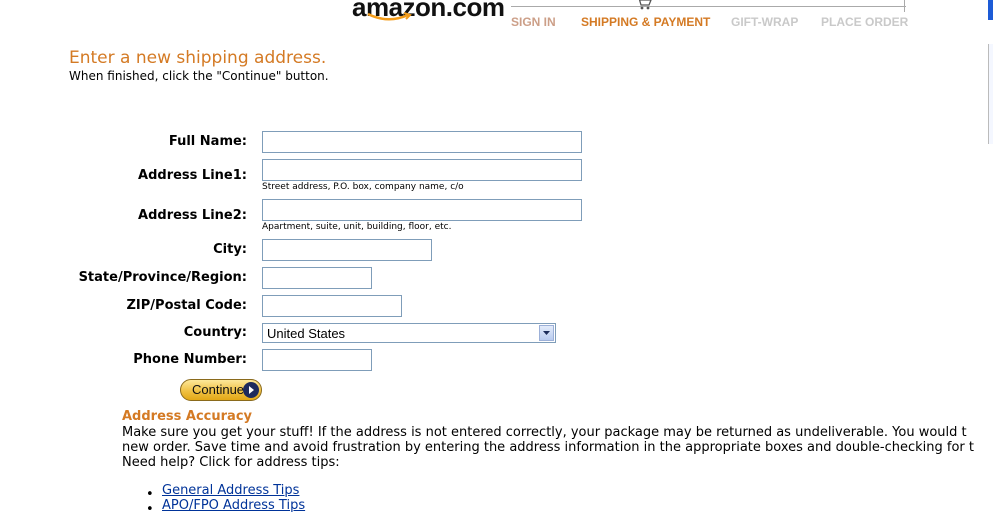  What do you see at coordinates (207, 141) in the screenshot?
I see `full-name-label: Full Name:` at bounding box center [207, 141].